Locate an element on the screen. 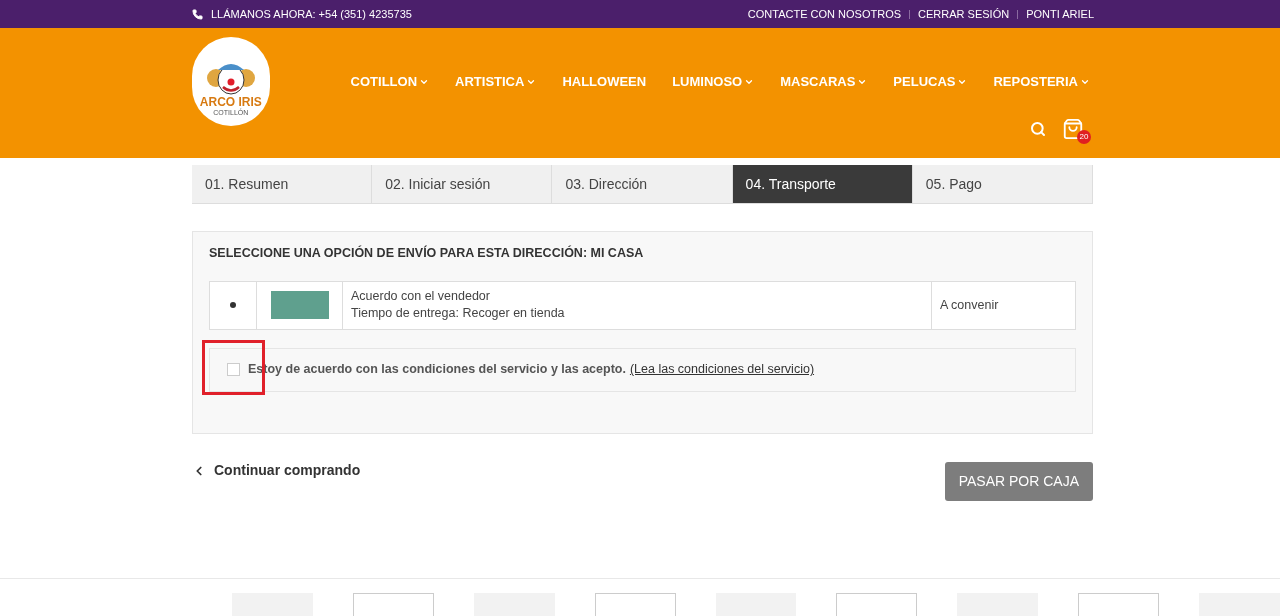  logo-name: ARCO IRIS is located at coordinates (230, 102).